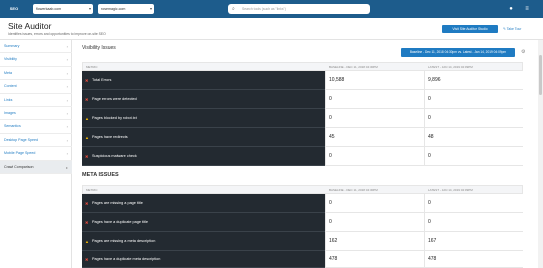  I want to click on sidebar-item-label: Content, so click(10, 86).